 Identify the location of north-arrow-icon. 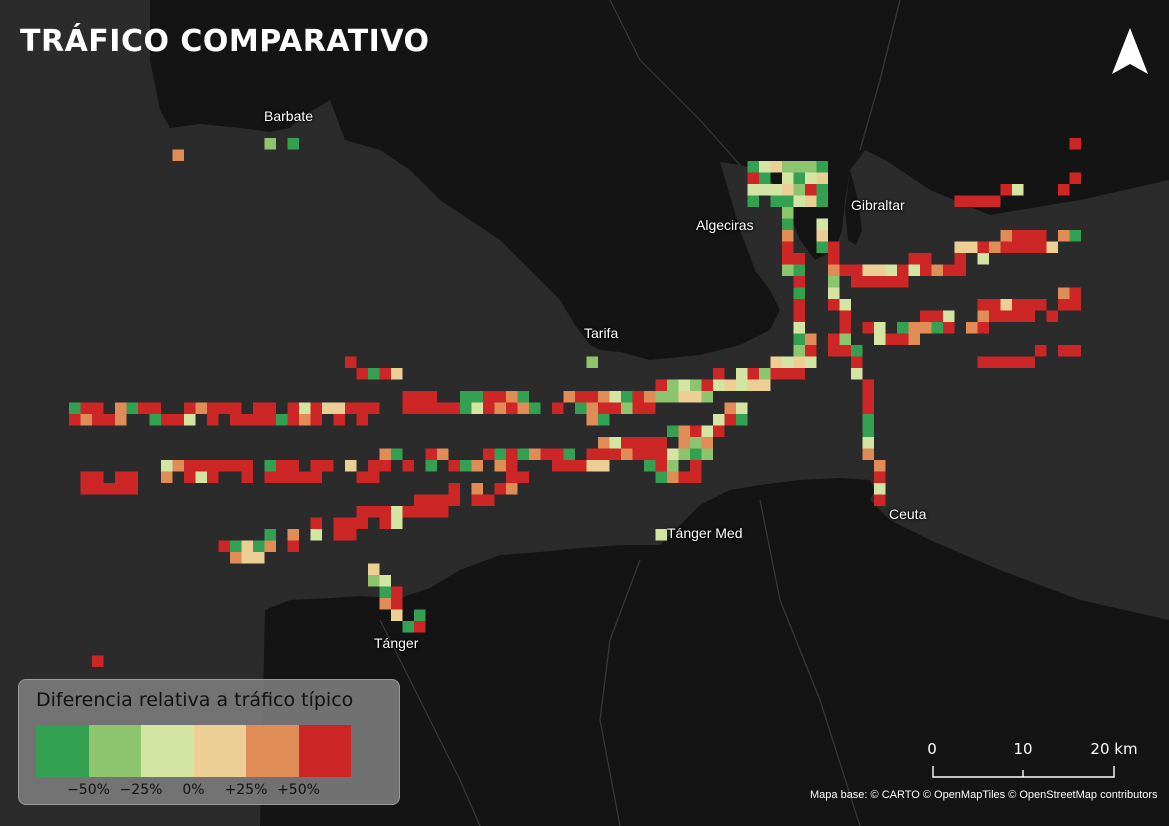
(1130, 51).